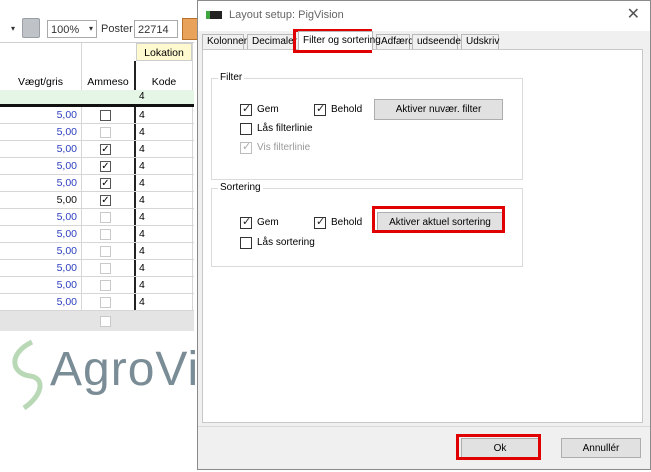  I want to click on sort-laas-checkbox: Lås sortering, so click(277, 243).